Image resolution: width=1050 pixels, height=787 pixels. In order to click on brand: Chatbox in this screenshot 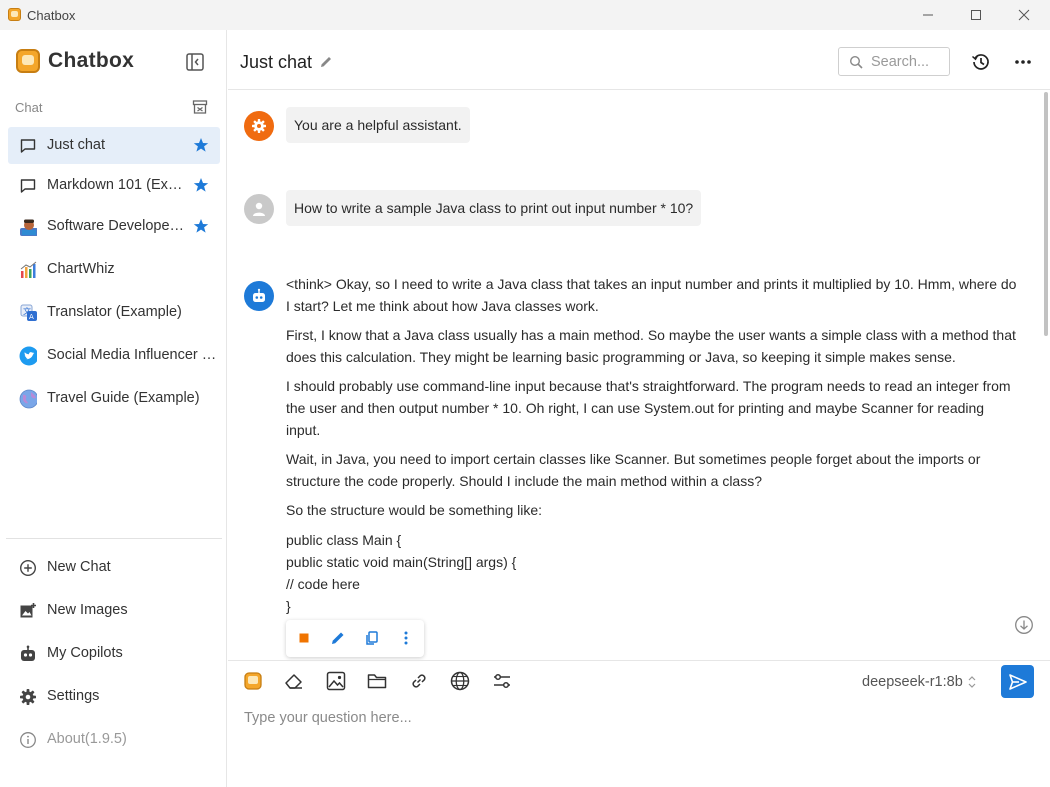, I will do `click(75, 61)`.